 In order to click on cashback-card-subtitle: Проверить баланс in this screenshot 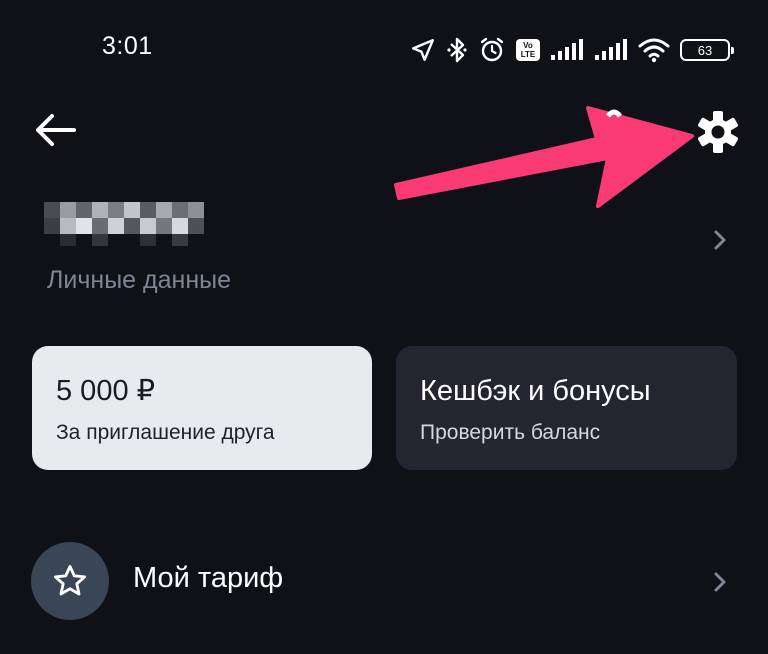, I will do `click(510, 432)`.